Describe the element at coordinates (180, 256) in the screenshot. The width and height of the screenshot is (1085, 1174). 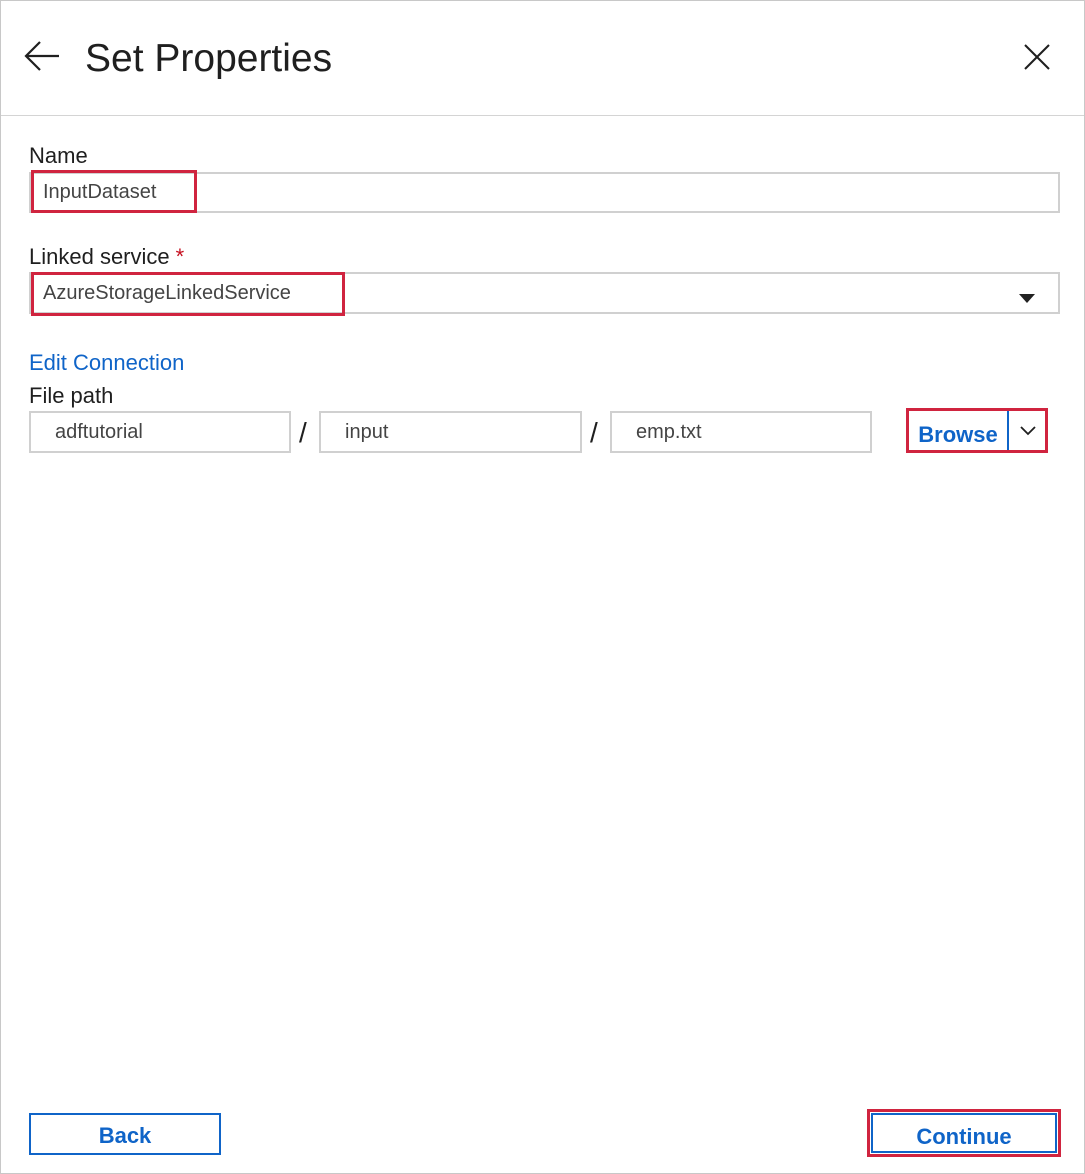
I see `required-marker: *` at that location.